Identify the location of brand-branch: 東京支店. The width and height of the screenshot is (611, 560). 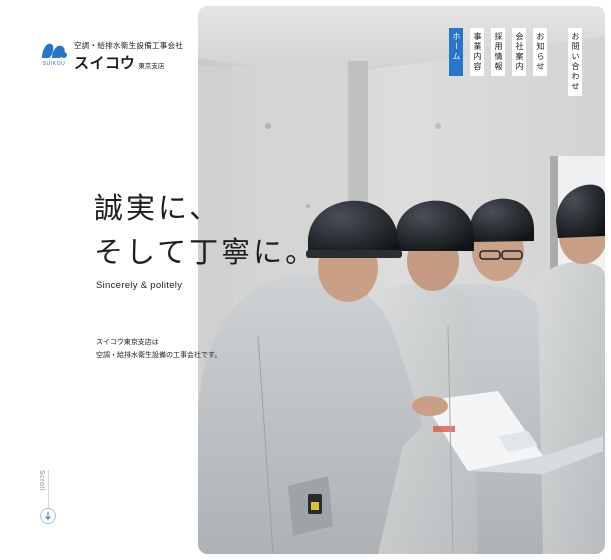
(151, 66).